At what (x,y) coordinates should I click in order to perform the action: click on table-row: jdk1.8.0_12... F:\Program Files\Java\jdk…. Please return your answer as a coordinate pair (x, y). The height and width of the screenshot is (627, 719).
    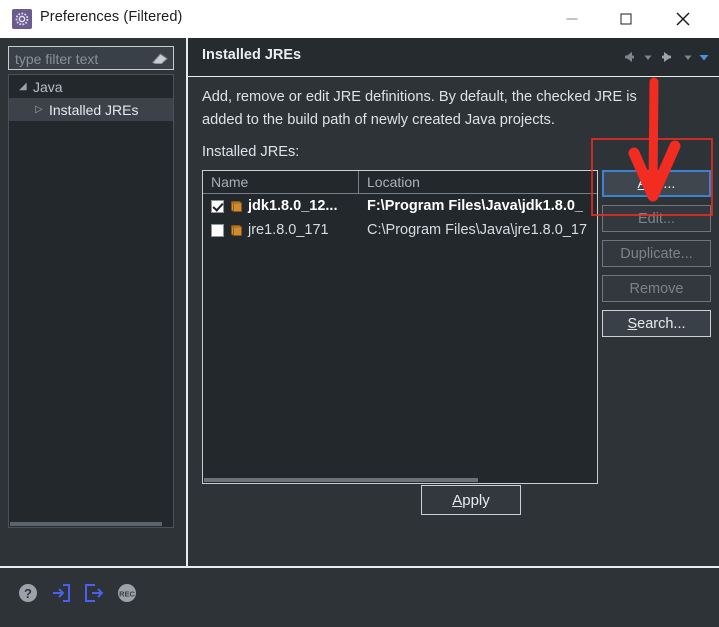
    Looking at the image, I should click on (400, 206).